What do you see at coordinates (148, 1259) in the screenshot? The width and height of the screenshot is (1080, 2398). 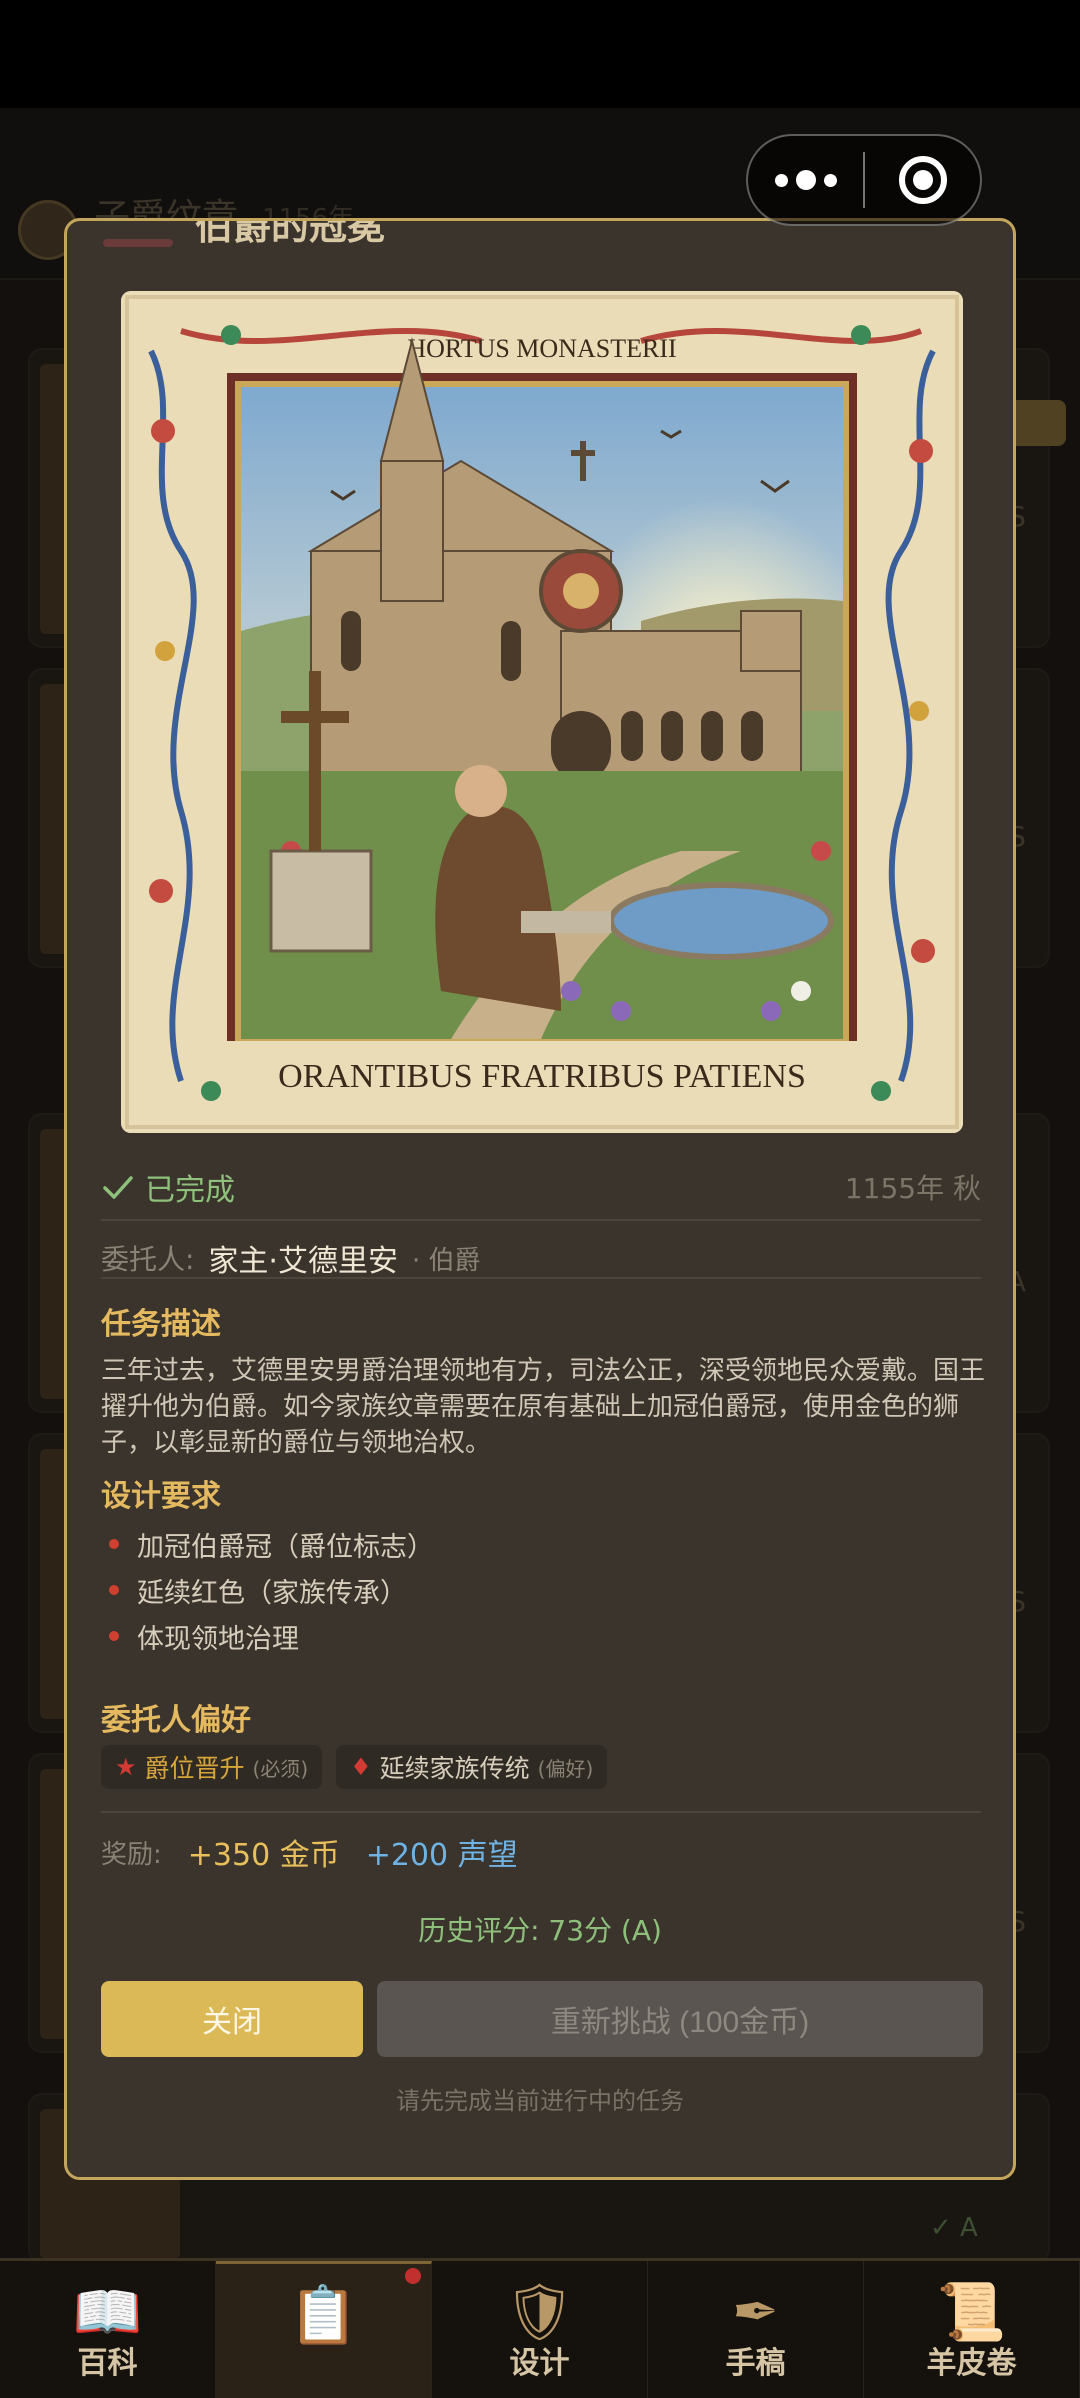 I see `client-label: 委托人:` at bounding box center [148, 1259].